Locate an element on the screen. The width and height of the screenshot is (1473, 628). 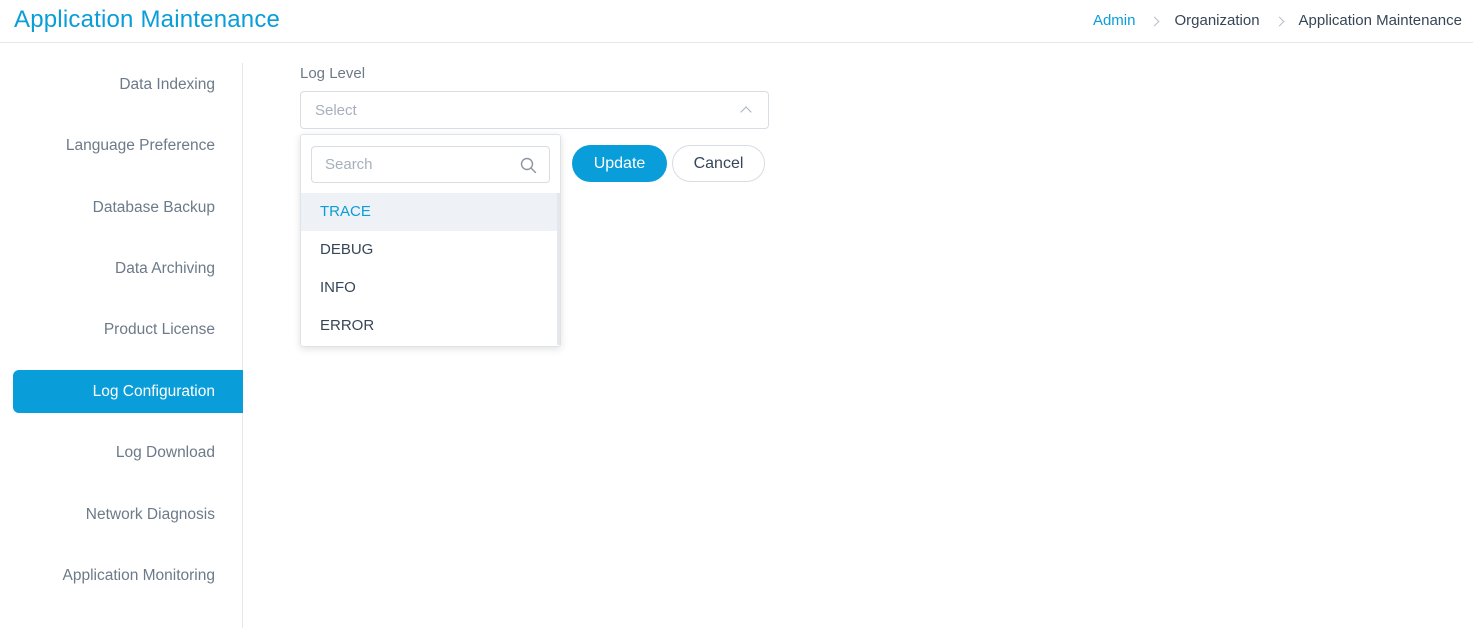
option-debug: DEBUG is located at coordinates (429, 250).